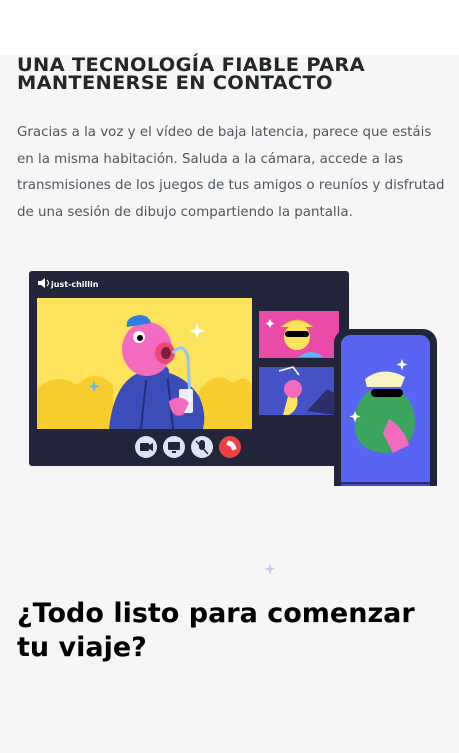 This screenshot has height=753, width=459. I want to click on main-video-tile, so click(144, 364).